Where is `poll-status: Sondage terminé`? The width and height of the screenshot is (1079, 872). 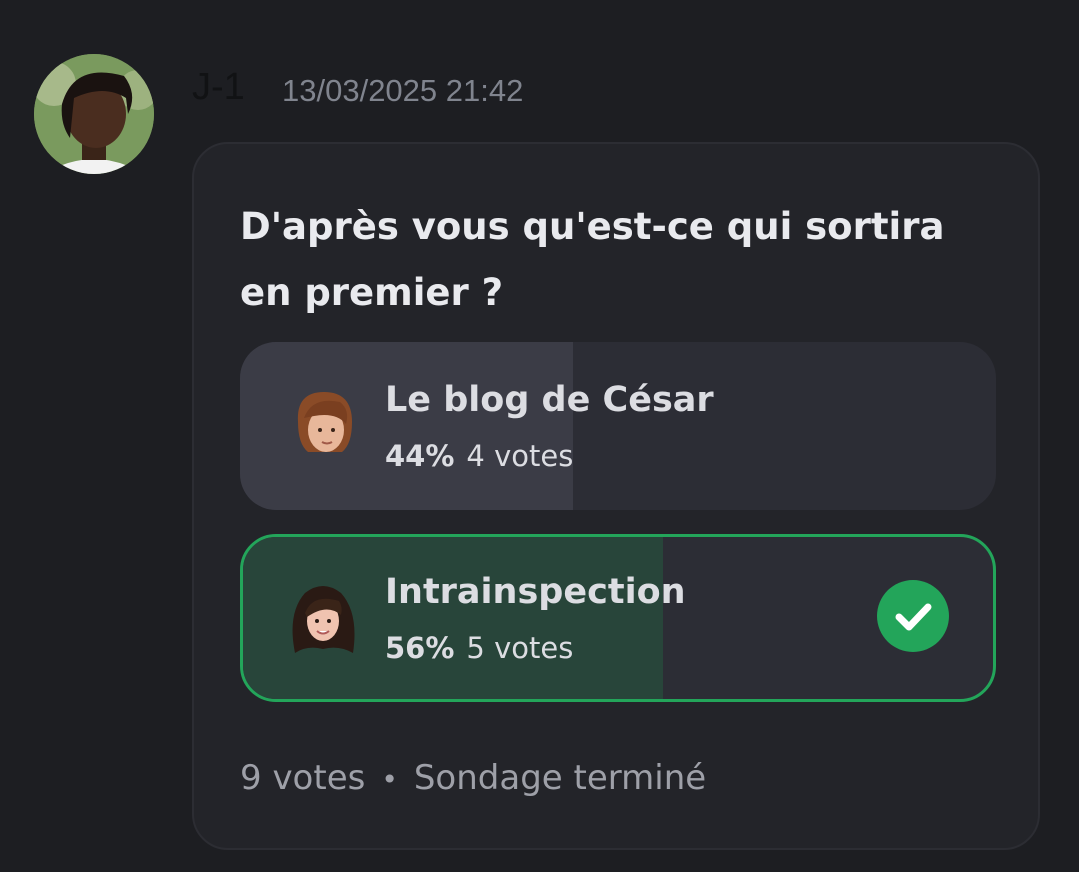 poll-status: Sondage terminé is located at coordinates (560, 778).